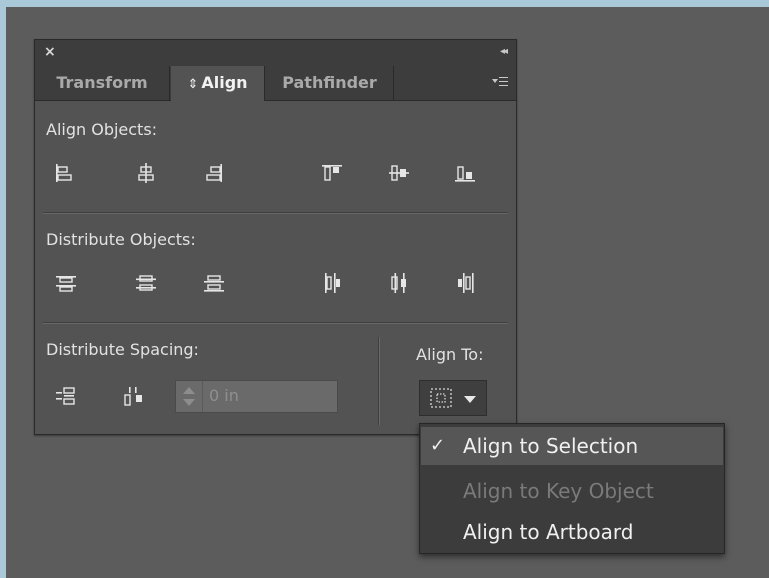  I want to click on tab-align-label: Align, so click(224, 82).